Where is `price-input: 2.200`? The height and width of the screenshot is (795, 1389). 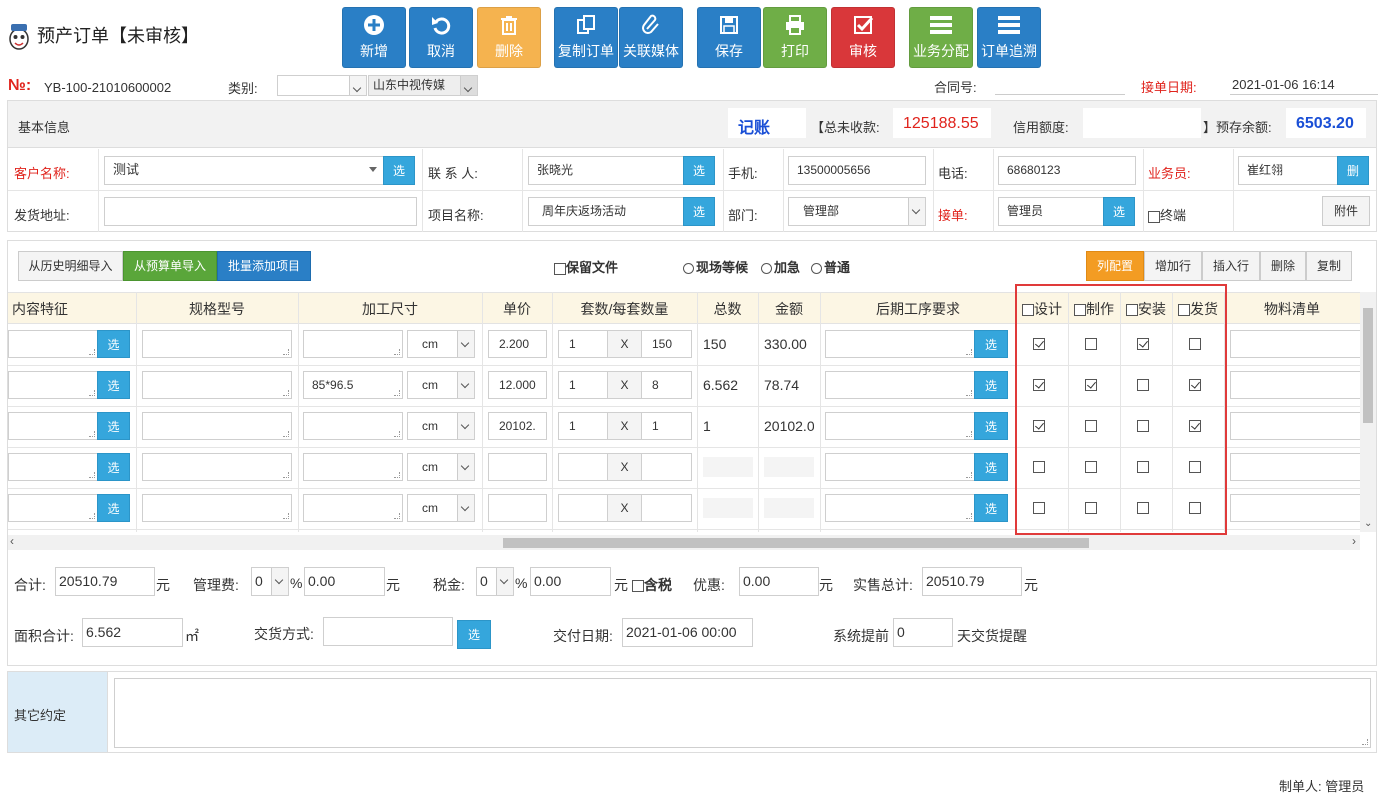
price-input: 2.200 is located at coordinates (517, 344).